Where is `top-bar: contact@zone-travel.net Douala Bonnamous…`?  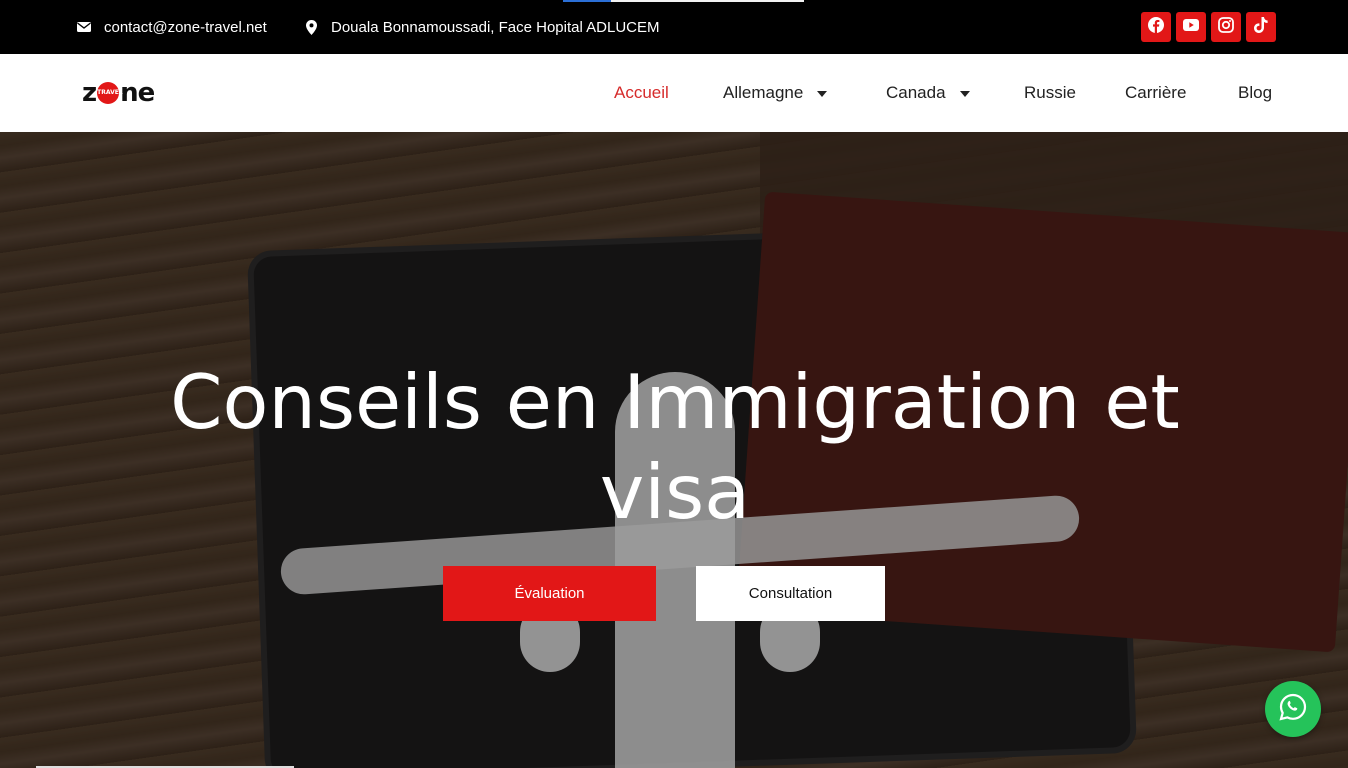
top-bar: contact@zone-travel.net Douala Bonnamous… is located at coordinates (674, 27).